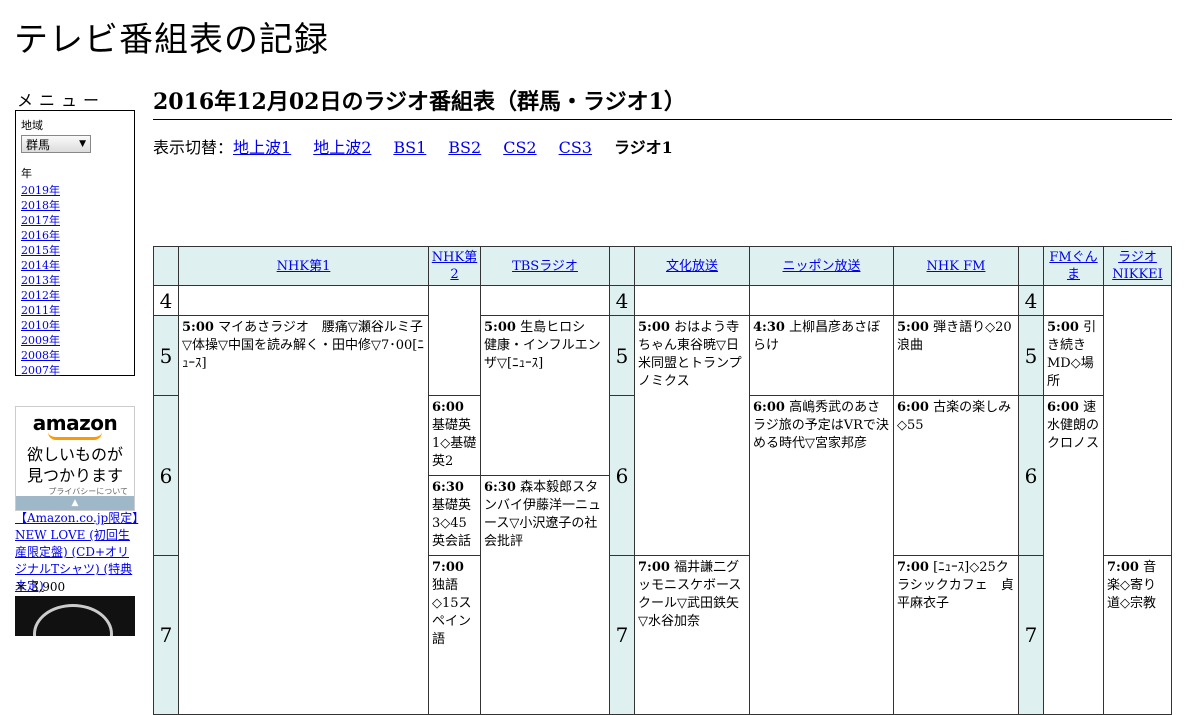 The image size is (1200, 715). I want to click on program-cell: 6:00 古楽の楽しみ◇55, so click(956, 475).